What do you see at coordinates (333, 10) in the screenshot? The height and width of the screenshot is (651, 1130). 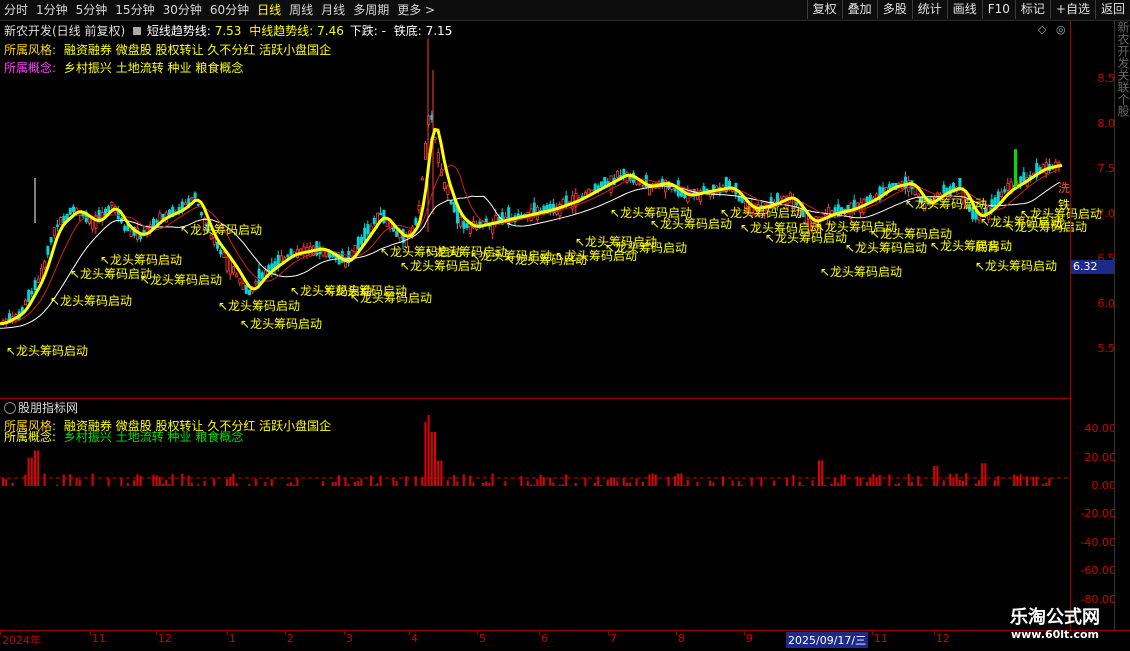 I see `tab-monthly: 月线` at bounding box center [333, 10].